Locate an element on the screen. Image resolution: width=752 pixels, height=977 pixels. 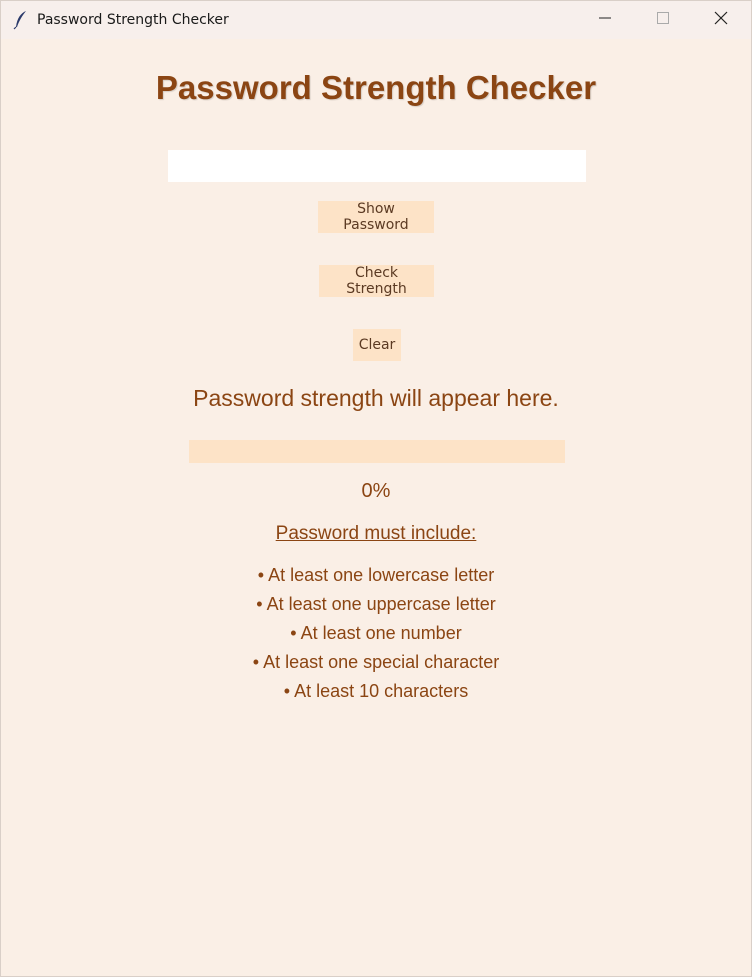
close-icon is located at coordinates (721, 20).